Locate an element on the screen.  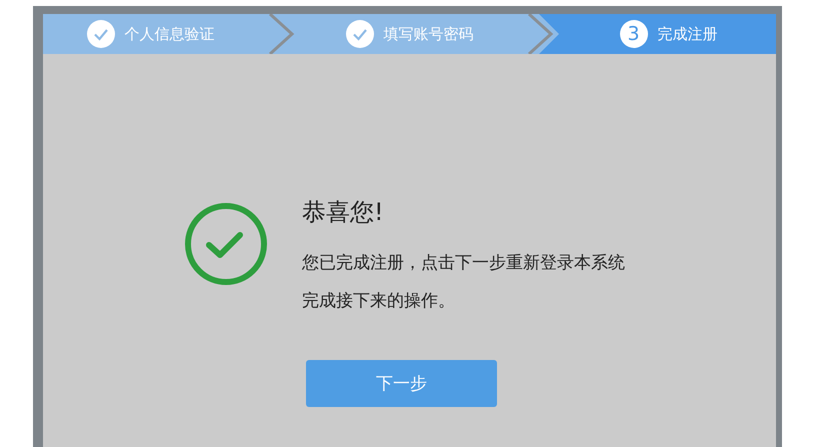
step-label: 个人信息验证 is located at coordinates (169, 34).